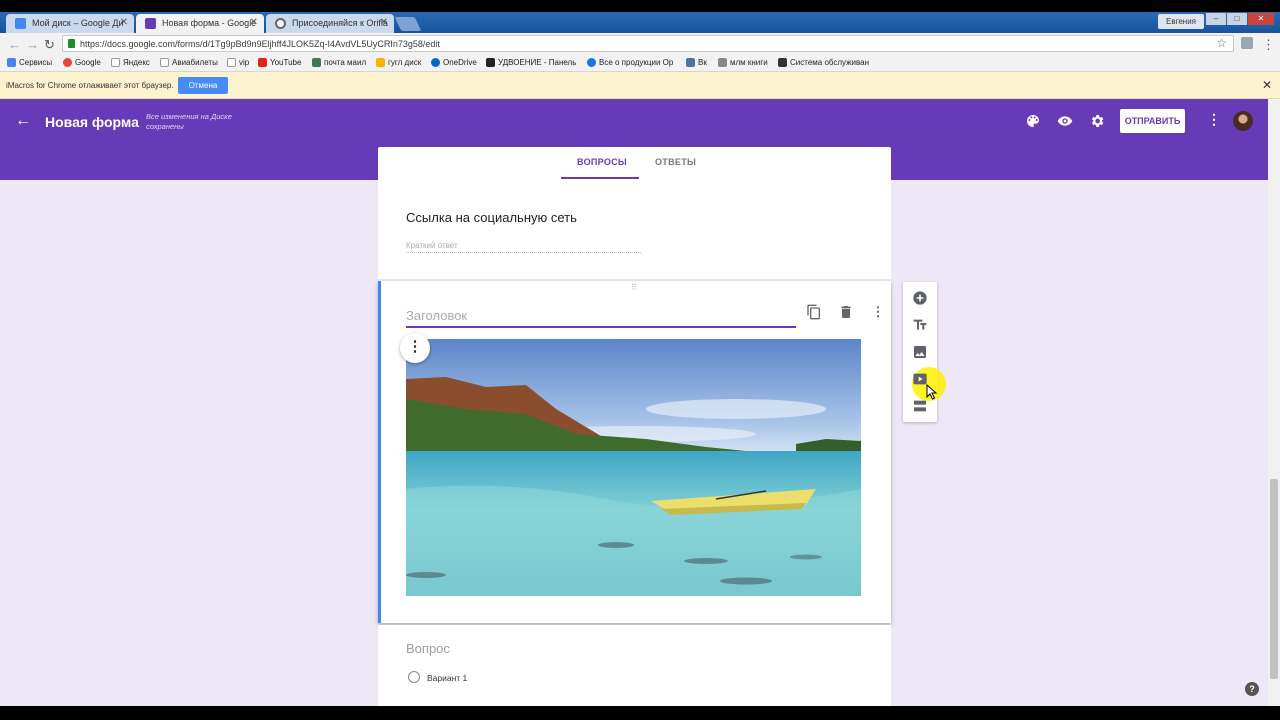 The image size is (1280, 720). Describe the element at coordinates (203, 85) in the screenshot. I see `cancel-button: Отмена` at that location.